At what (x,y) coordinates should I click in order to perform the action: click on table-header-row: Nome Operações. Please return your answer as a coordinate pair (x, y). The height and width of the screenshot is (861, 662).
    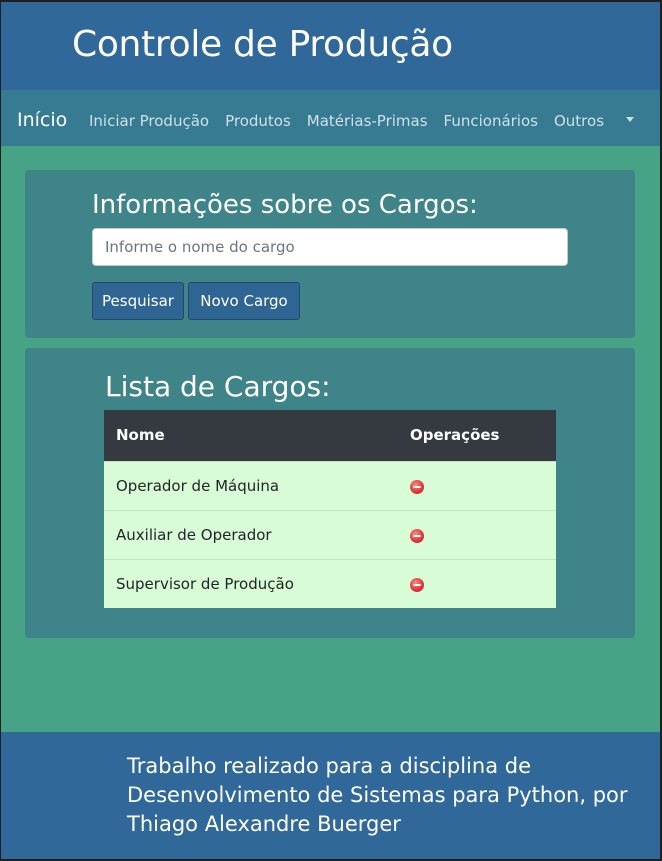
    Looking at the image, I should click on (330, 435).